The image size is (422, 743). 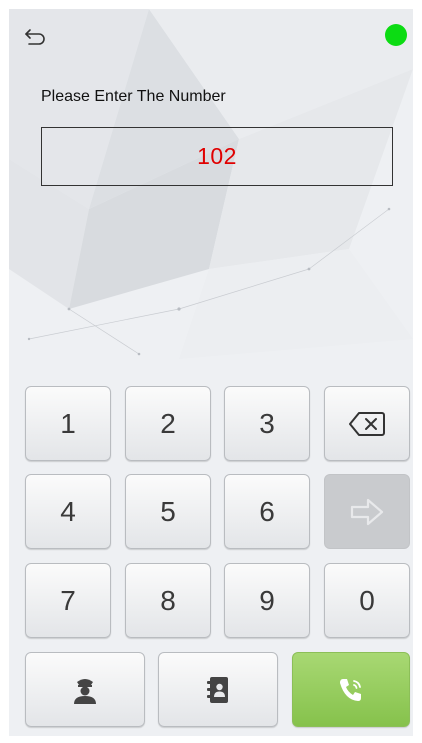 I want to click on key-4: 4, so click(x=68, y=511).